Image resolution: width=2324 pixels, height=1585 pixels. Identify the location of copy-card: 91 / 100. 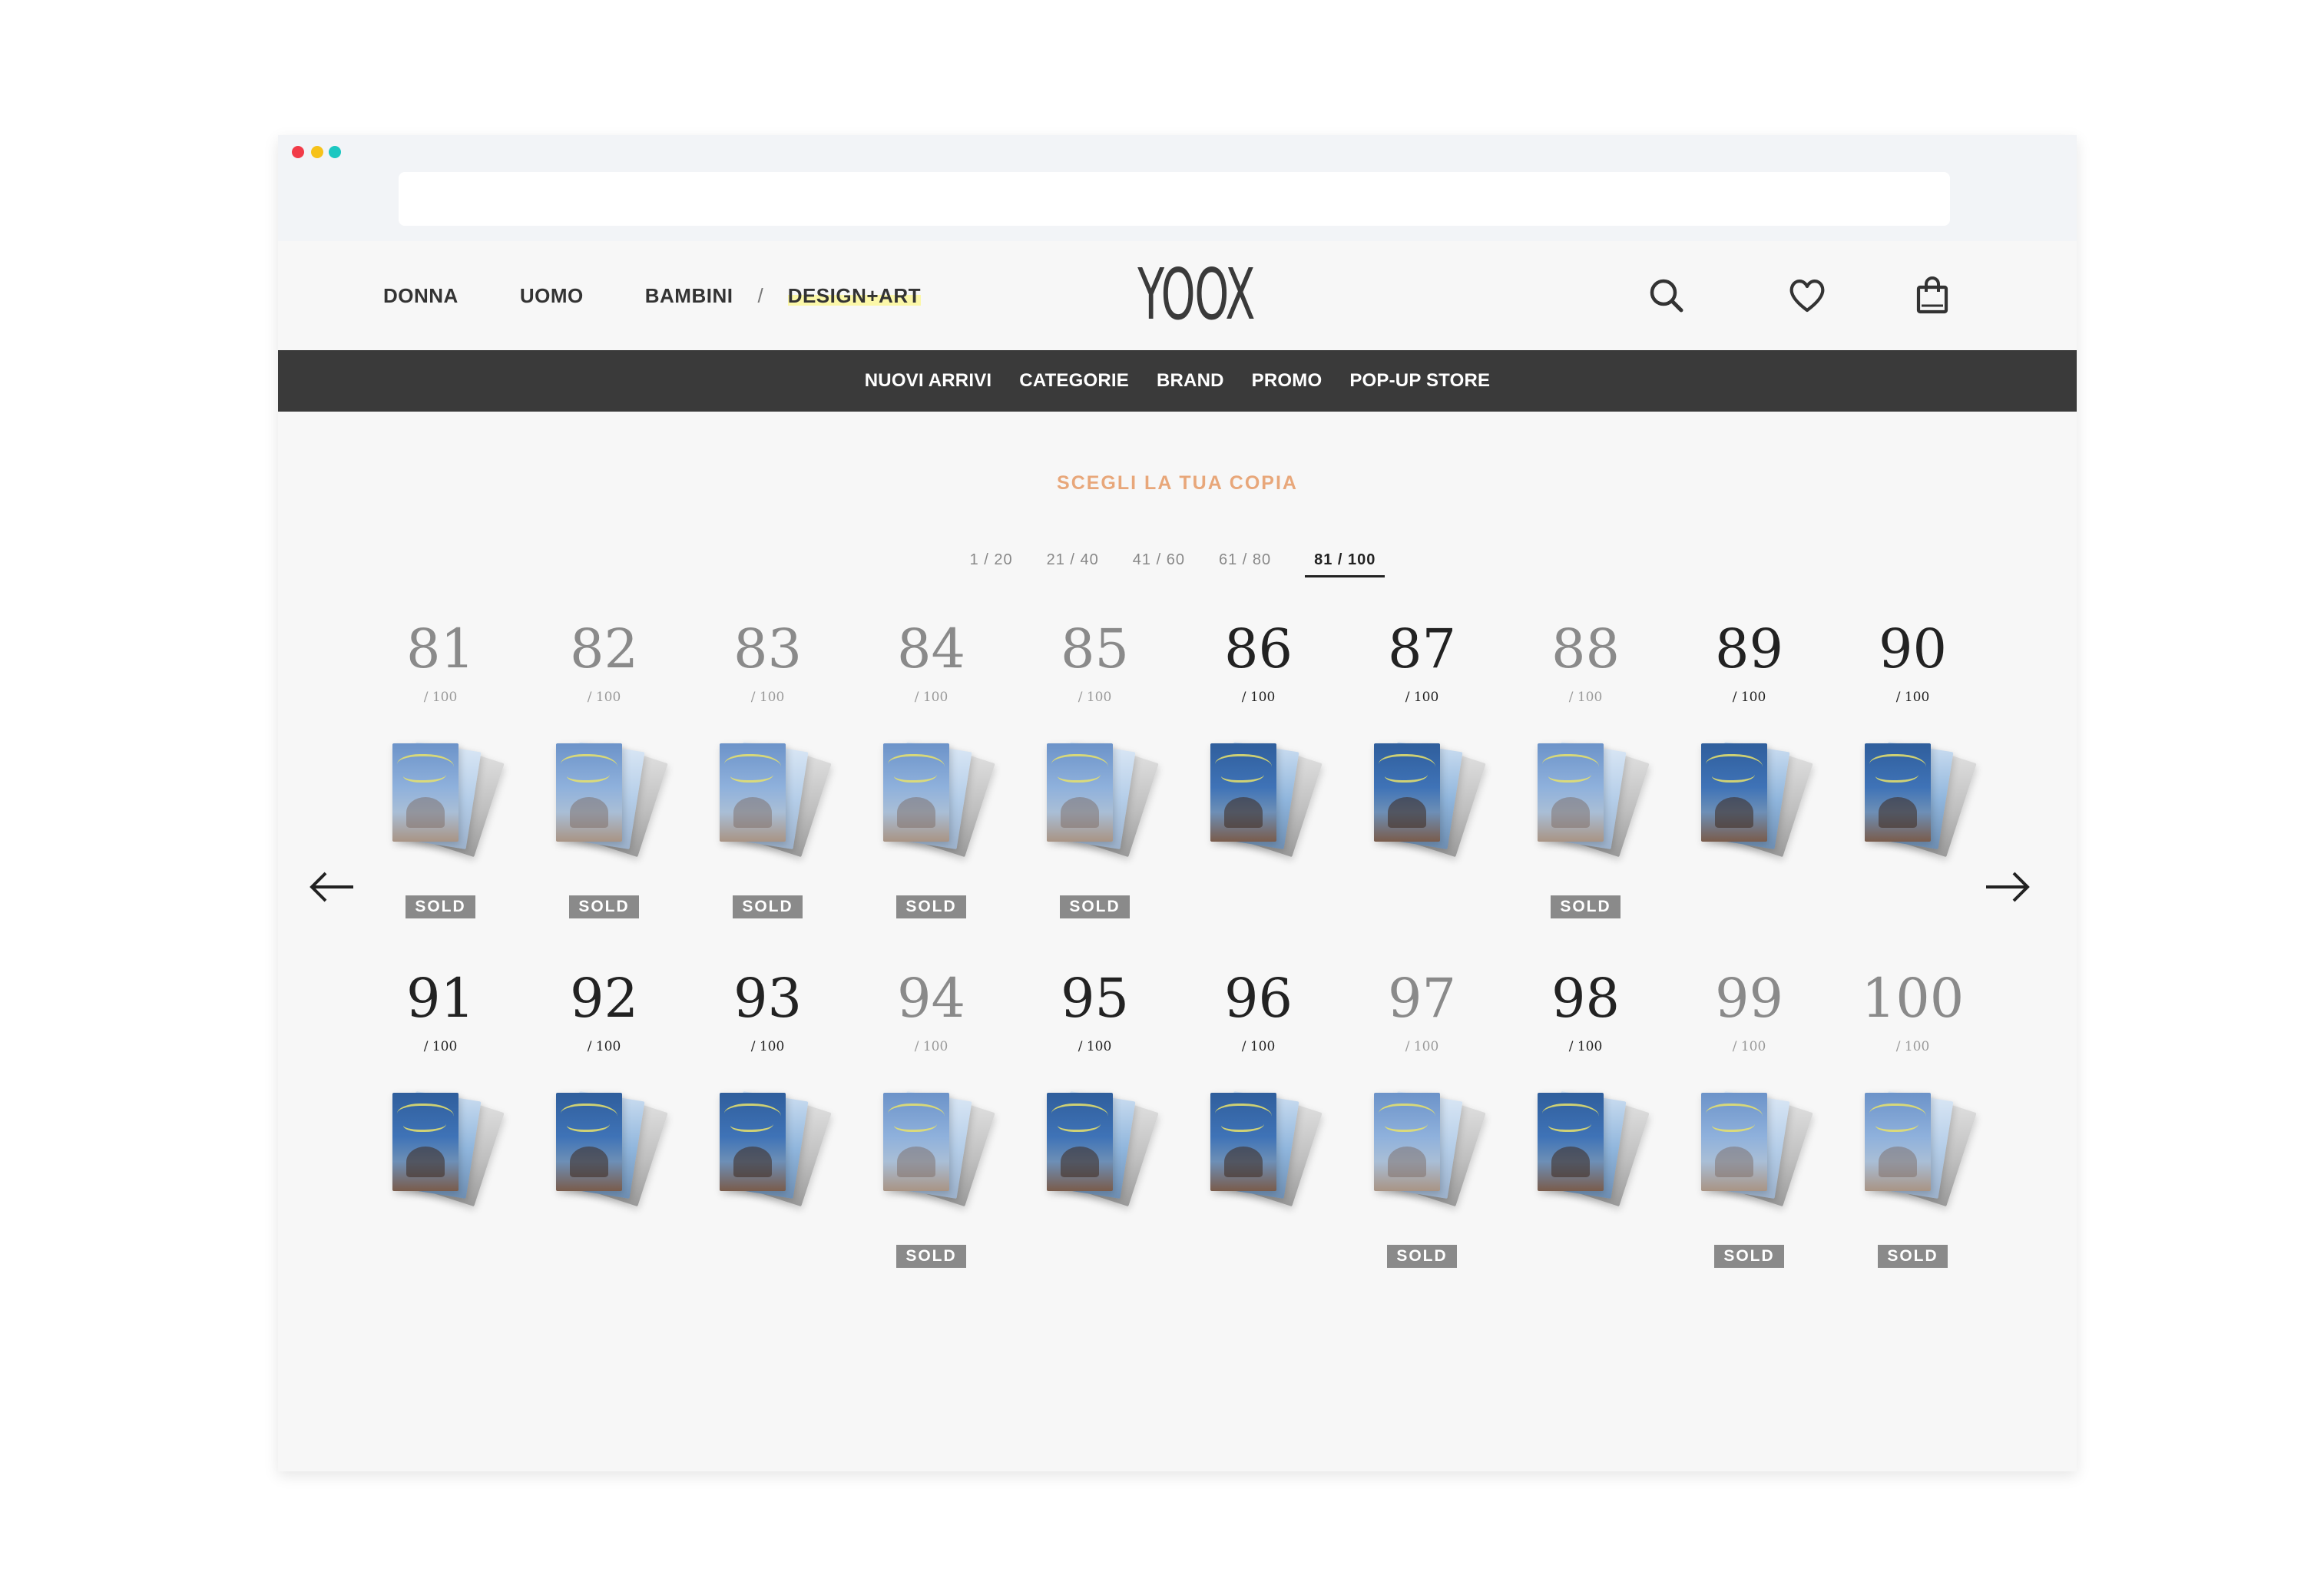
(441, 1143).